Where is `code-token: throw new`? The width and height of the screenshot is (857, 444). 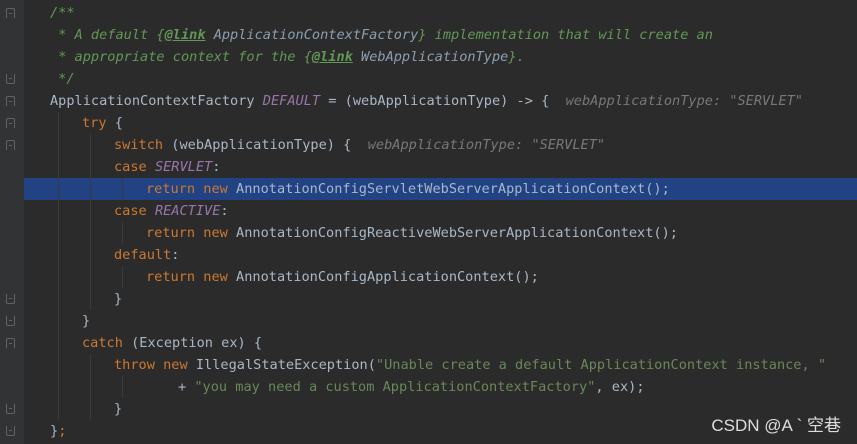 code-token: throw new is located at coordinates (151, 365).